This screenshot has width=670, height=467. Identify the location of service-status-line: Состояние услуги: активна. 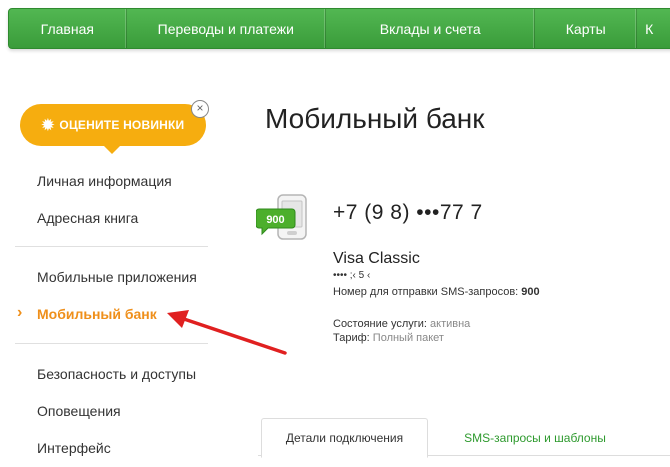
(401, 324).